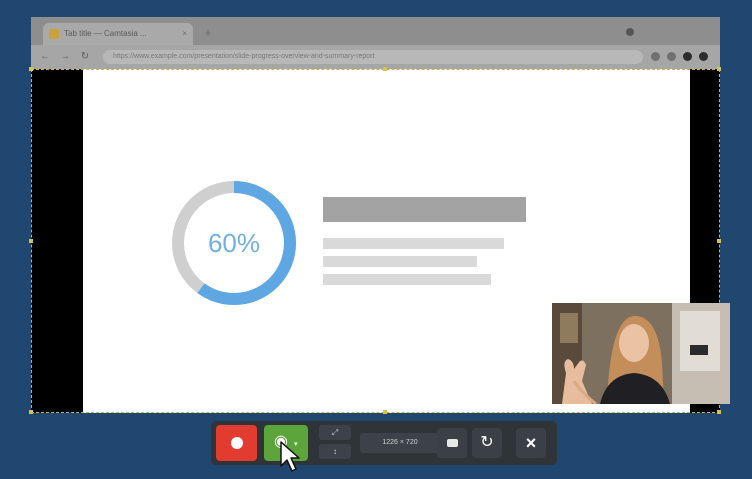  I want to click on record-button, so click(236, 443).